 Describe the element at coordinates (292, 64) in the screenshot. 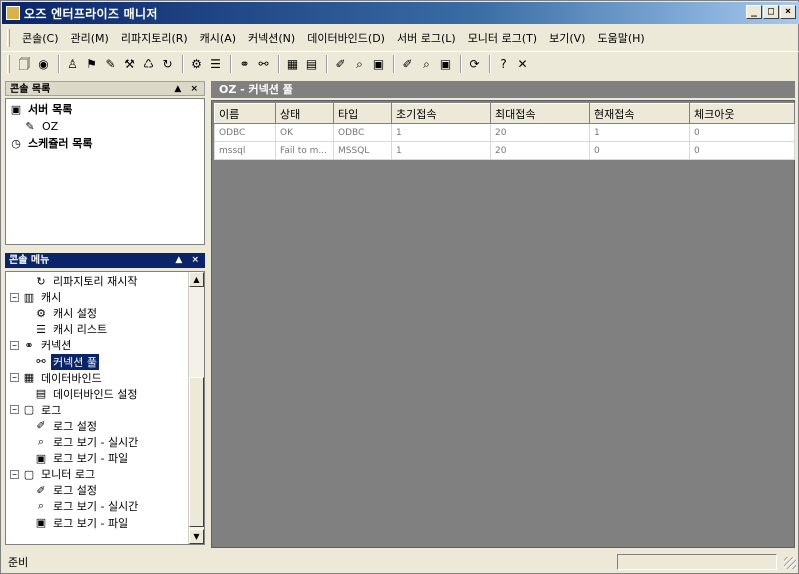

I see `databind-icon: ▦` at that location.